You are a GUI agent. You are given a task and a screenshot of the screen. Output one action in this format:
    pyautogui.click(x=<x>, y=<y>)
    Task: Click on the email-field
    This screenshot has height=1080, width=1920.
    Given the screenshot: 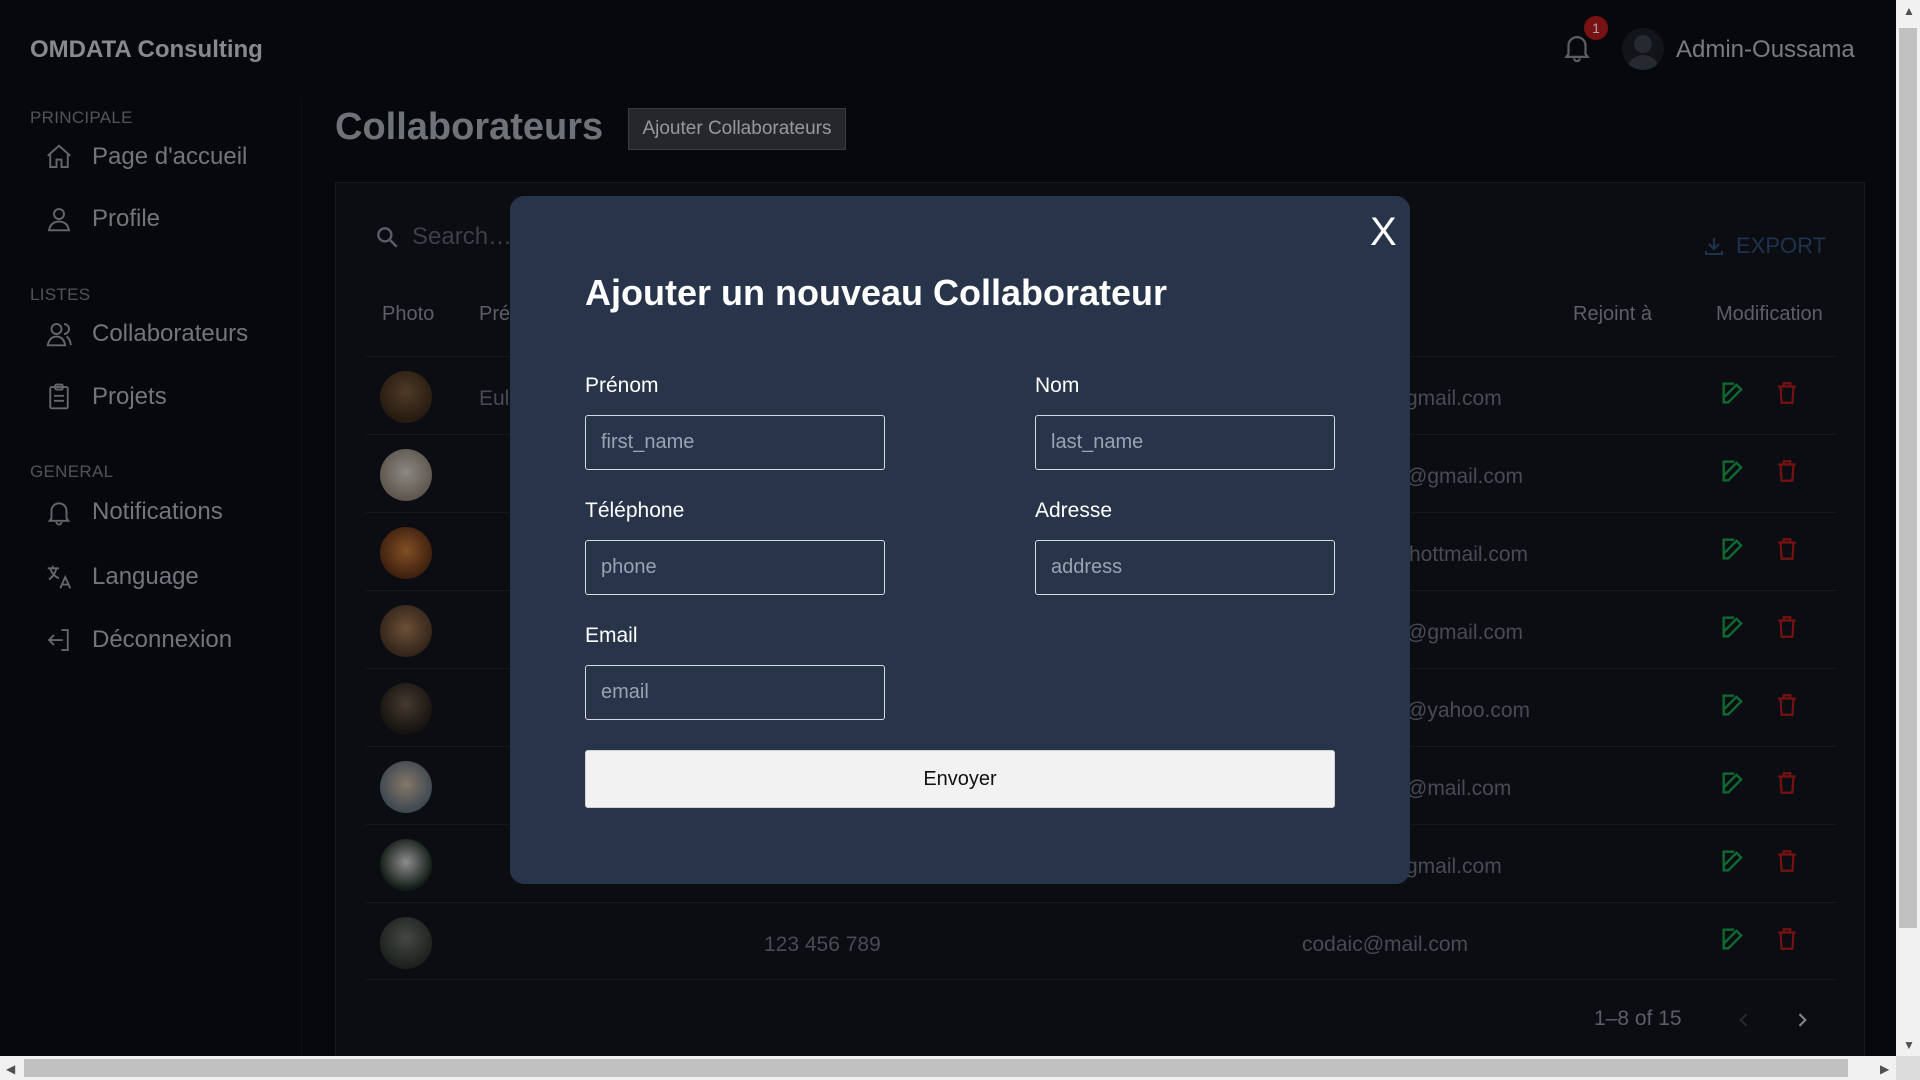 What is the action you would take?
    pyautogui.click(x=735, y=692)
    